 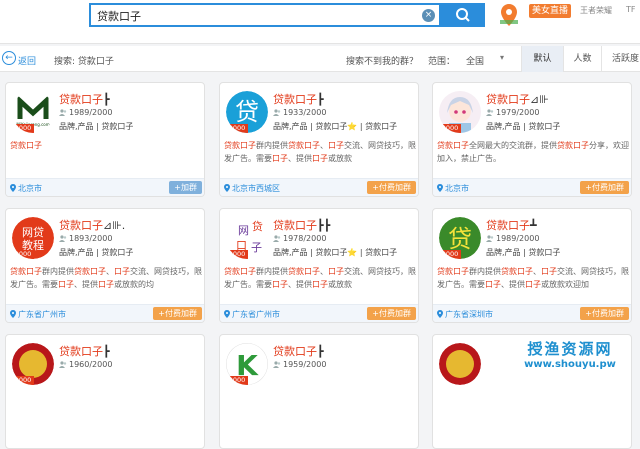 I want to click on live-stream-tag: 美女直播, so click(x=550, y=11).